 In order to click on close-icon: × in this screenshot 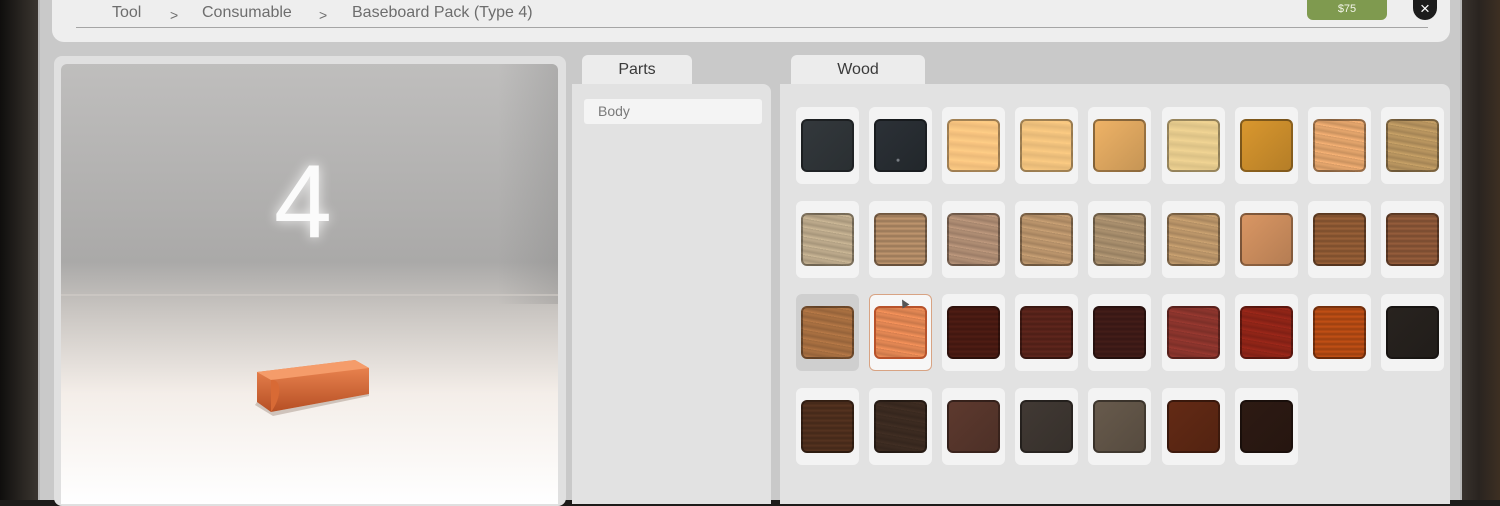, I will do `click(1425, 9)`.